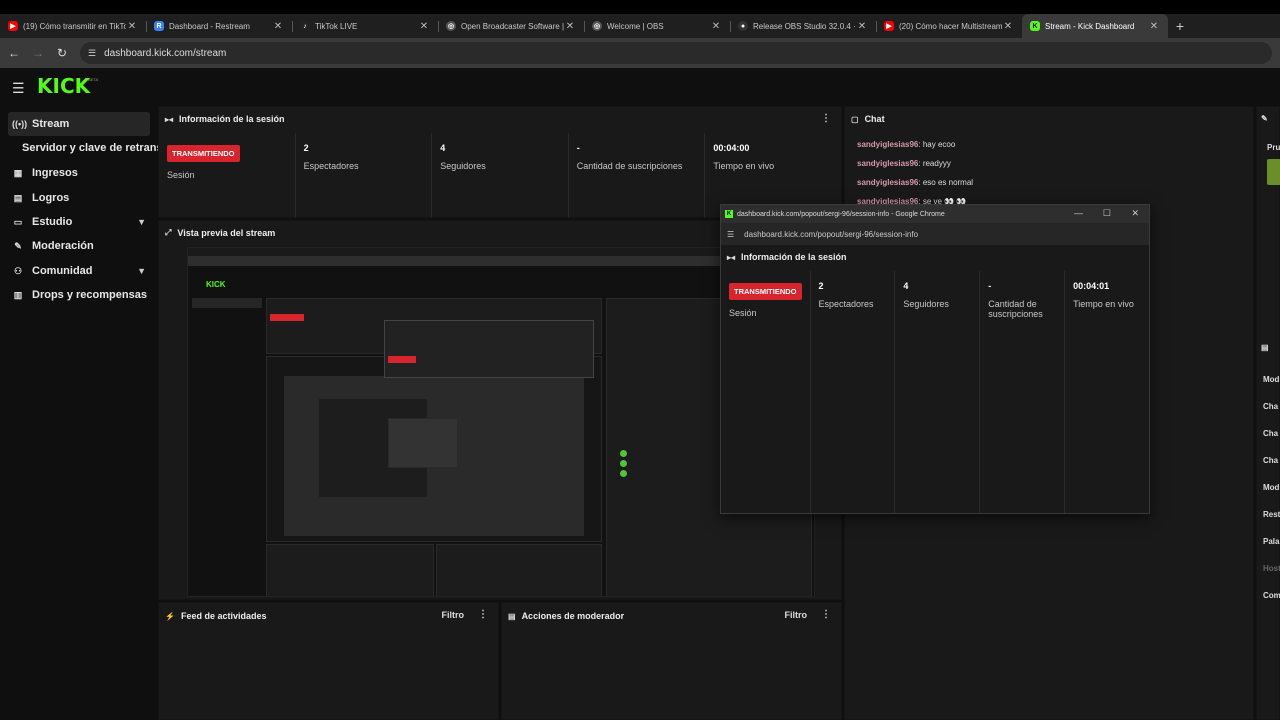  I want to click on back-icon: ←, so click(14, 53).